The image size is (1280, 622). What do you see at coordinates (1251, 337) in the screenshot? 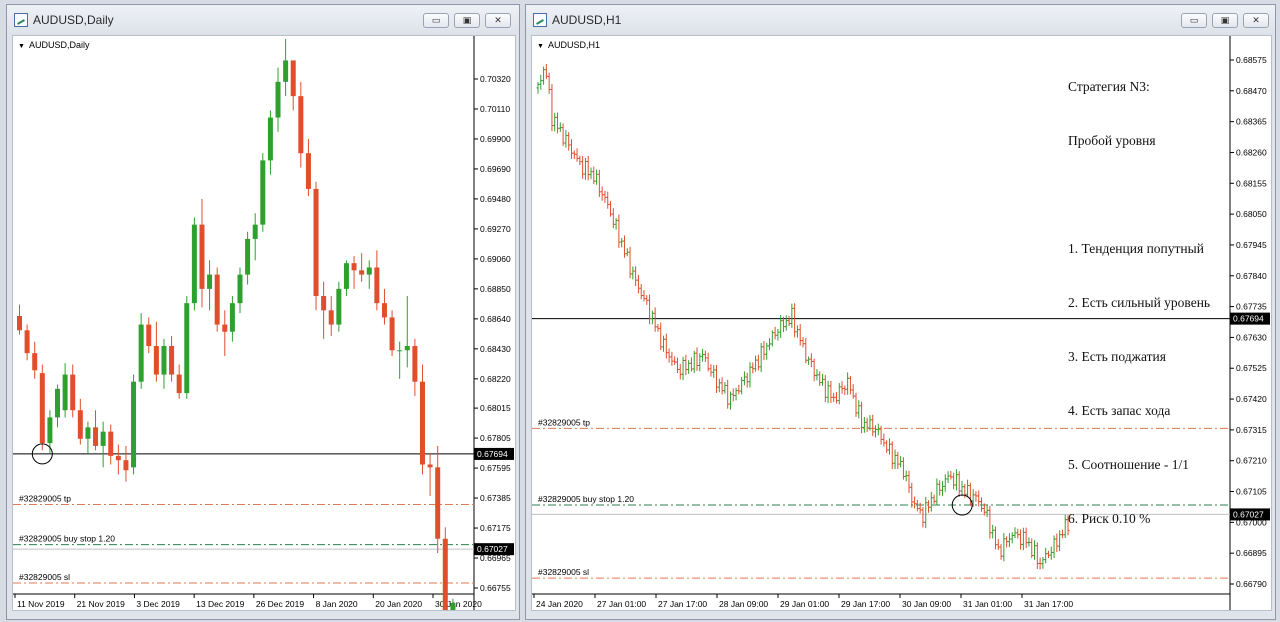
I see `price-tick-label: 0.67630` at bounding box center [1251, 337].